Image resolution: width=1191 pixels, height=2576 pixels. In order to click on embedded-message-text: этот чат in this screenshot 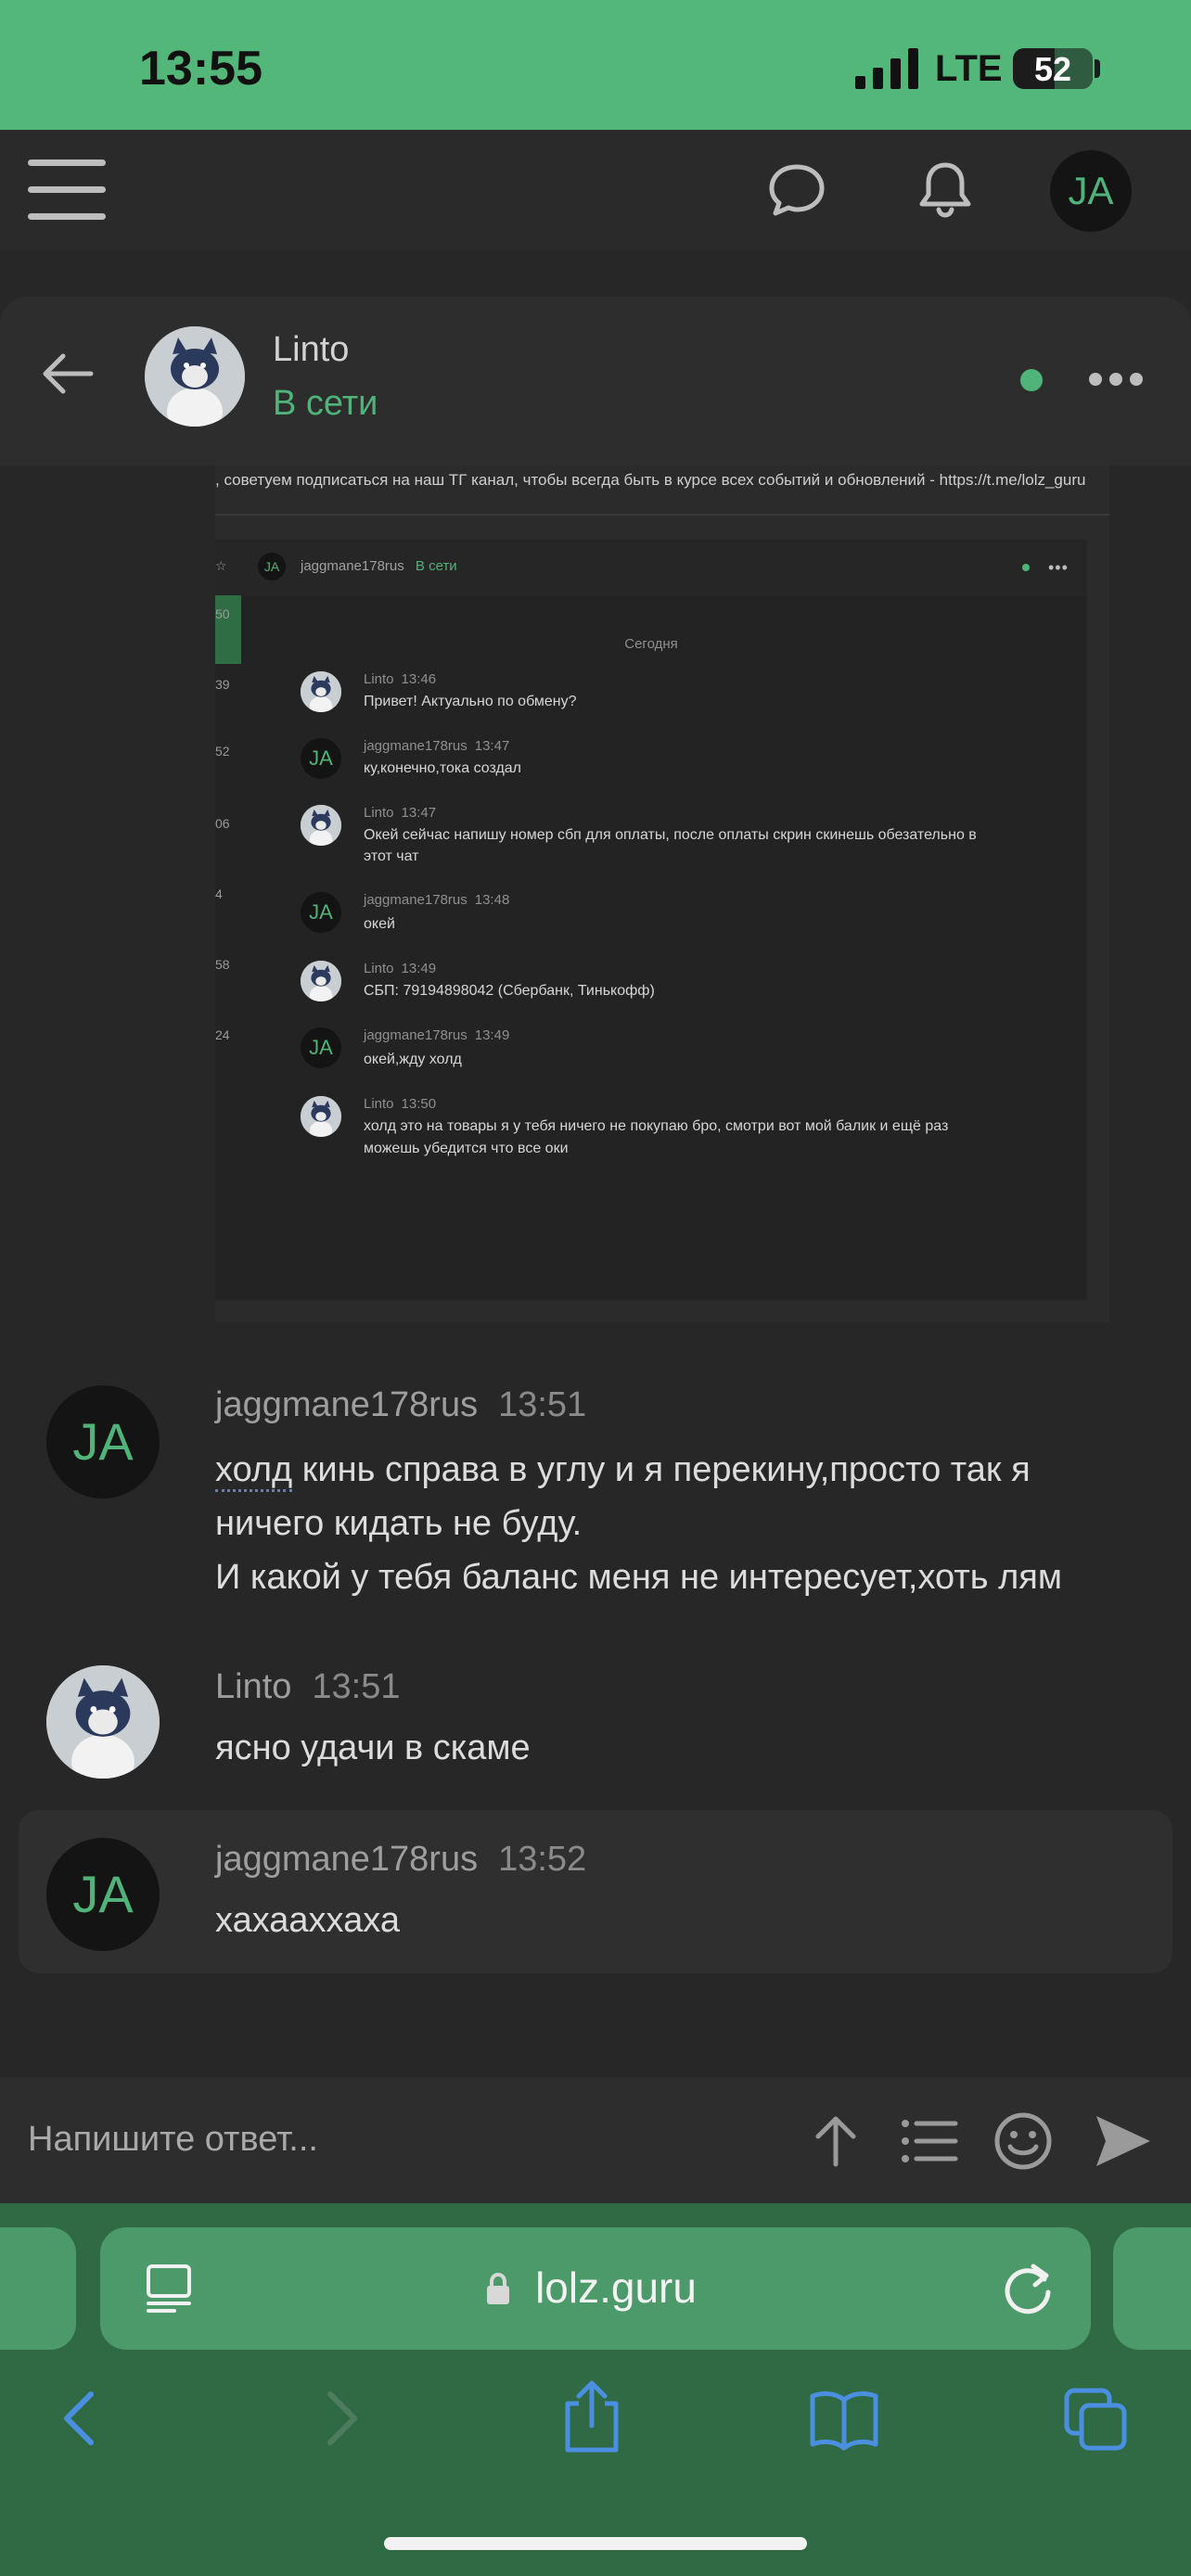, I will do `click(391, 856)`.